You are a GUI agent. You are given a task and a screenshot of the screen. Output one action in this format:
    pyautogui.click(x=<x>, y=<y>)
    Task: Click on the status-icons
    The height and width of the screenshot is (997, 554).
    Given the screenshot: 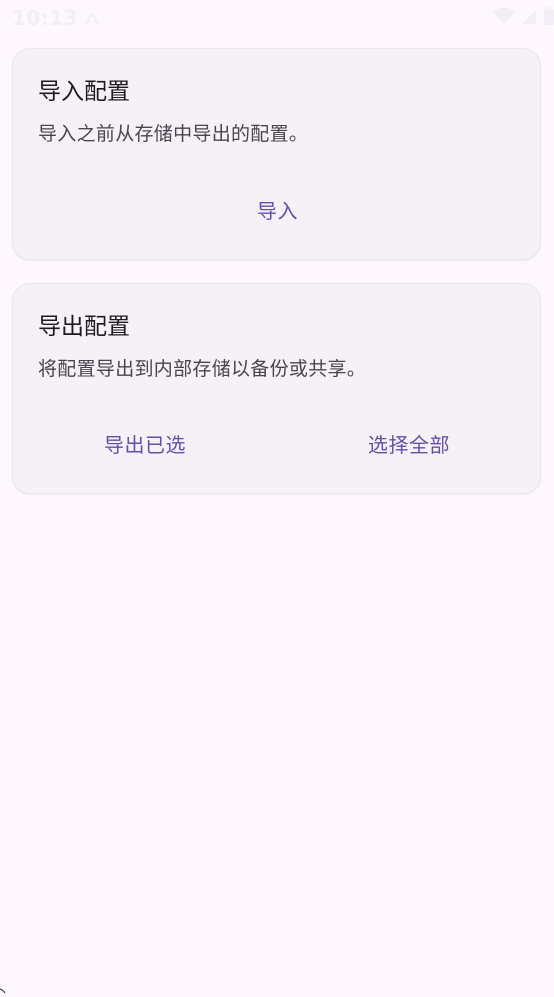 What is the action you would take?
    pyautogui.click(x=523, y=18)
    